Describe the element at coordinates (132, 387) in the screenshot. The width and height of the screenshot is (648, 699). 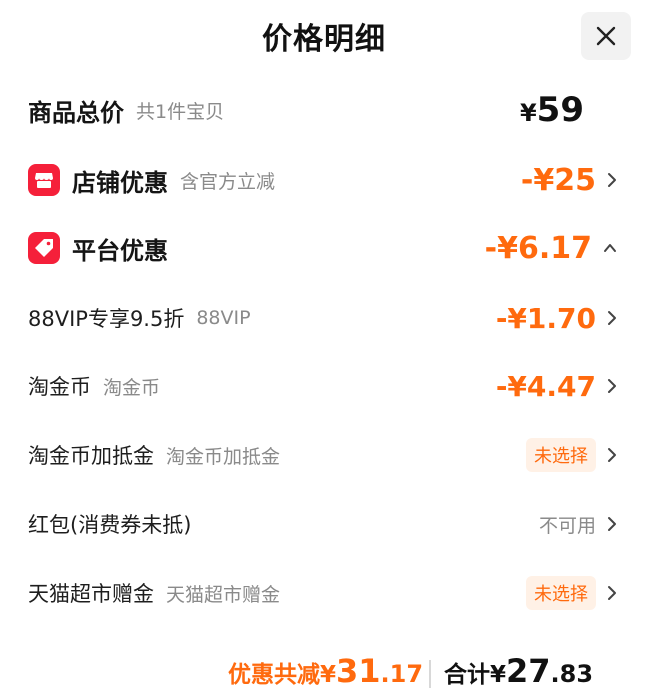
I see `detail-note: 淘金币` at that location.